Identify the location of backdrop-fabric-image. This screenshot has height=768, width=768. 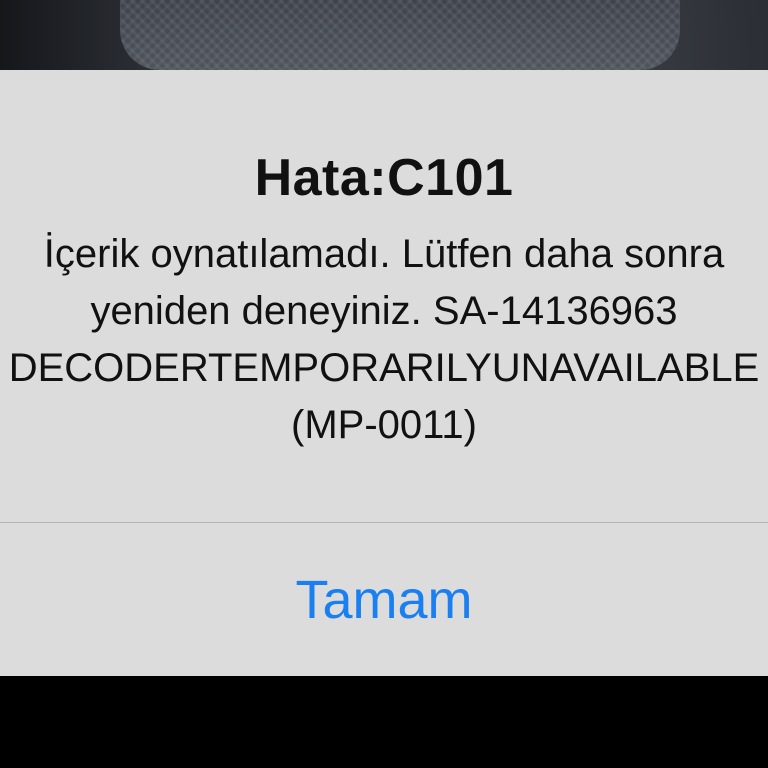
(400, 35).